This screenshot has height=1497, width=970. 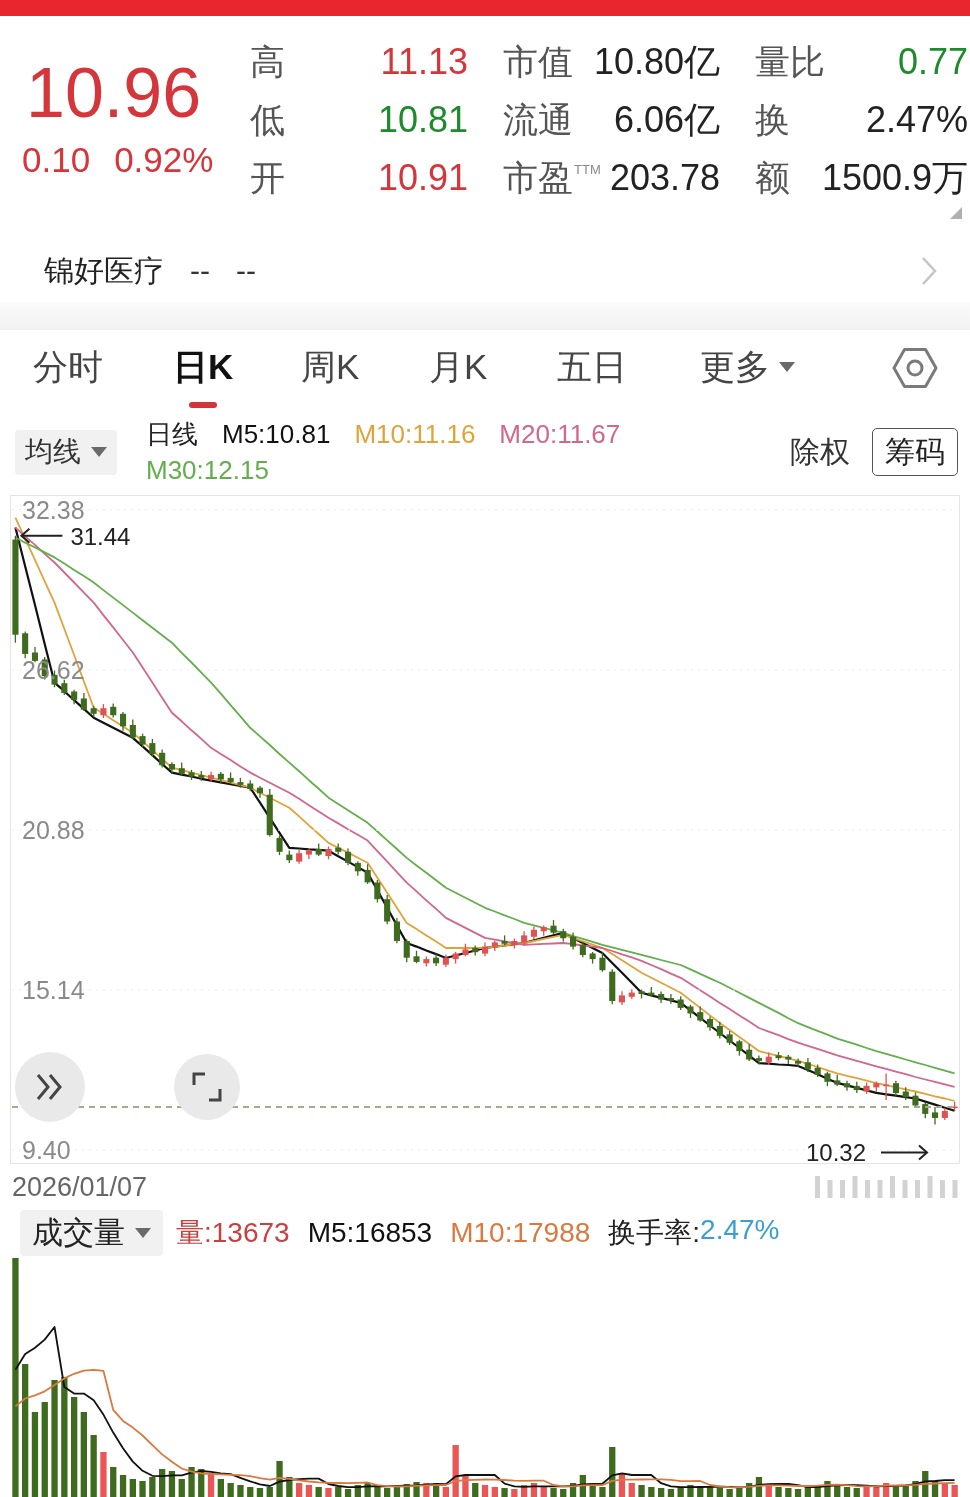 I want to click on ma-legend-label: M10:11.16, so click(x=415, y=434).